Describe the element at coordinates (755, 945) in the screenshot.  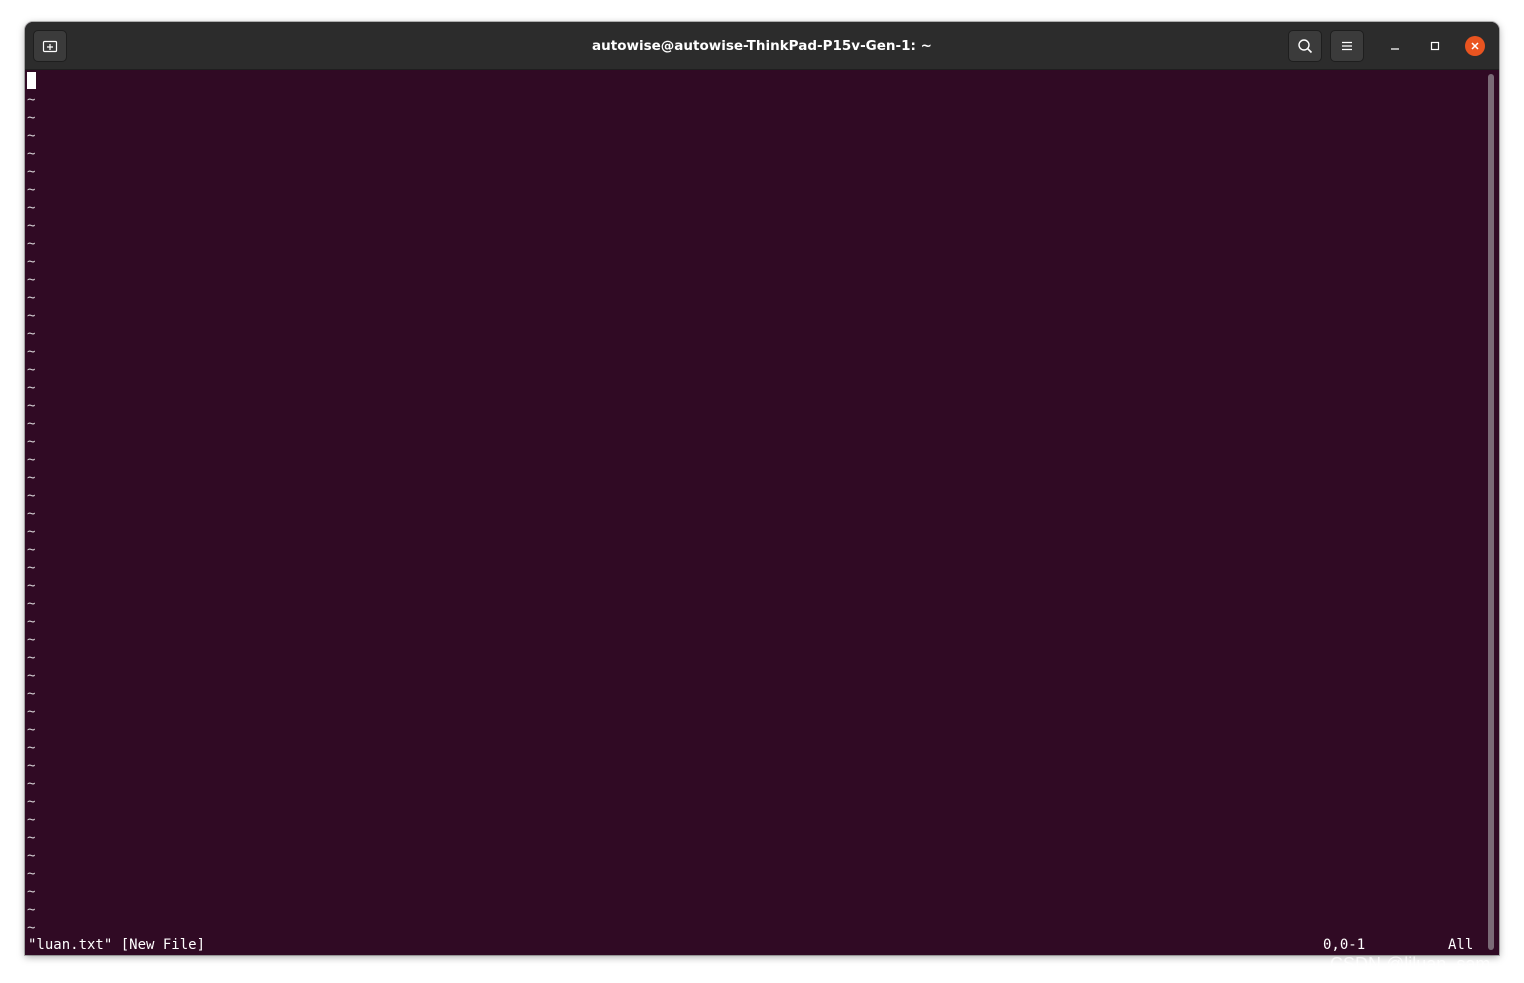
I see `vim-status-line: "luan.txt" [New File] 0,0-1 All` at that location.